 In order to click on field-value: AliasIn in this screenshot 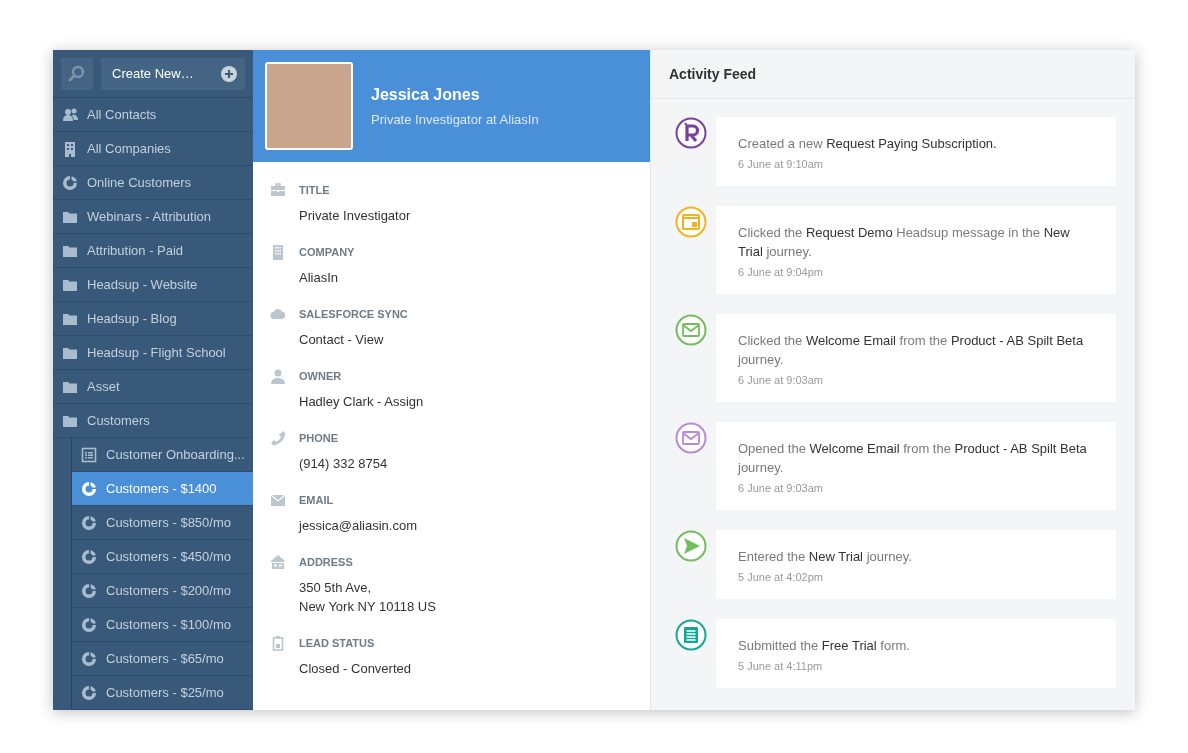, I will do `click(319, 278)`.